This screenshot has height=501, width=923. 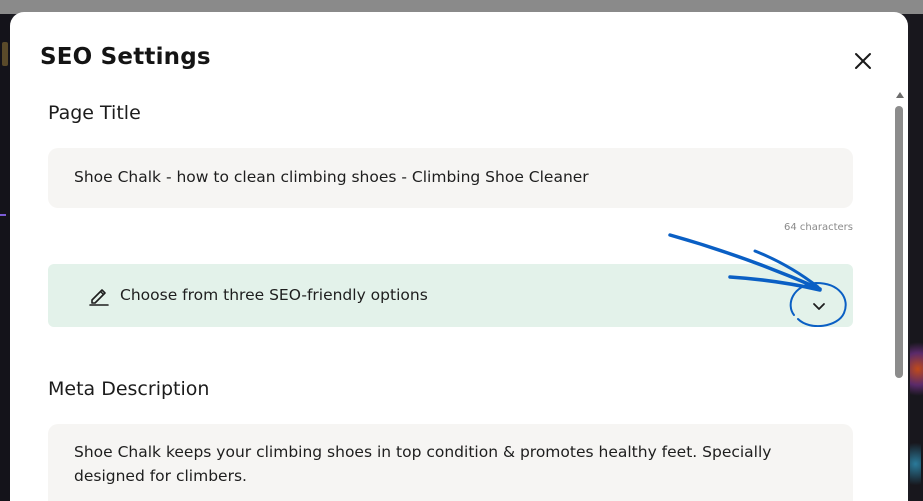 I want to click on expand-options-button, so click(x=819, y=305).